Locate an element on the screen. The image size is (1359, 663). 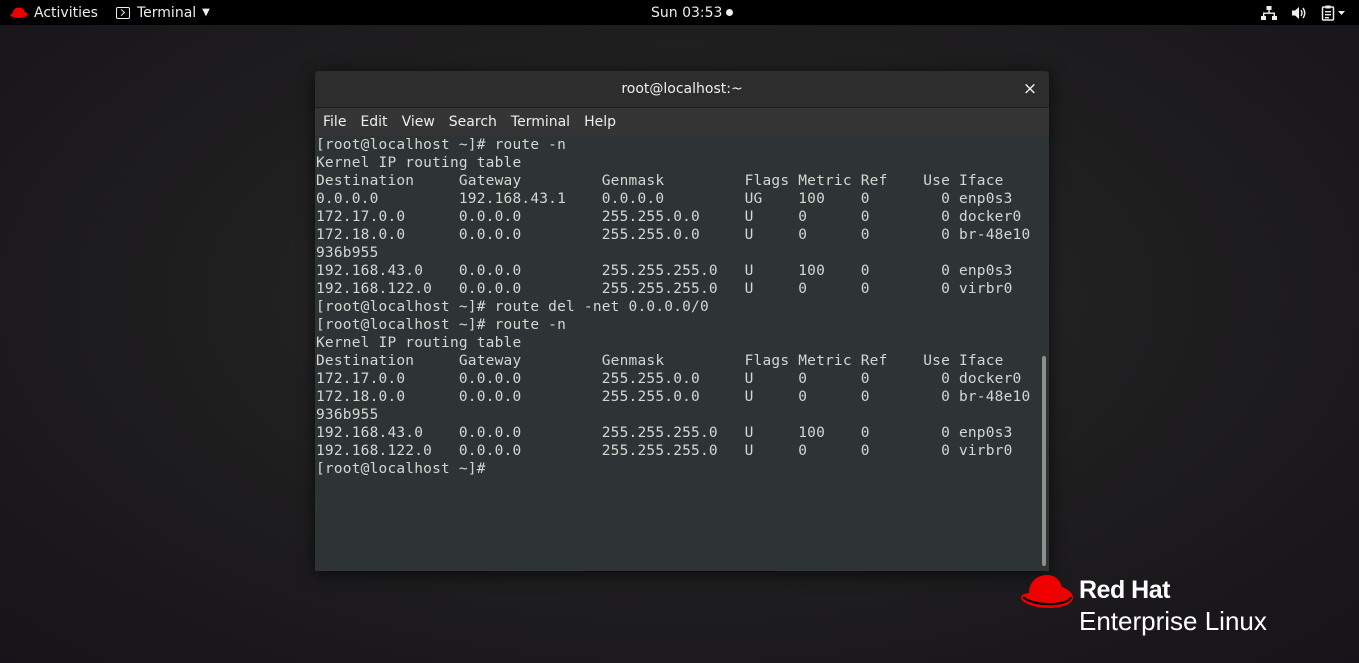
system-tray is located at coordinates (1304, 12).